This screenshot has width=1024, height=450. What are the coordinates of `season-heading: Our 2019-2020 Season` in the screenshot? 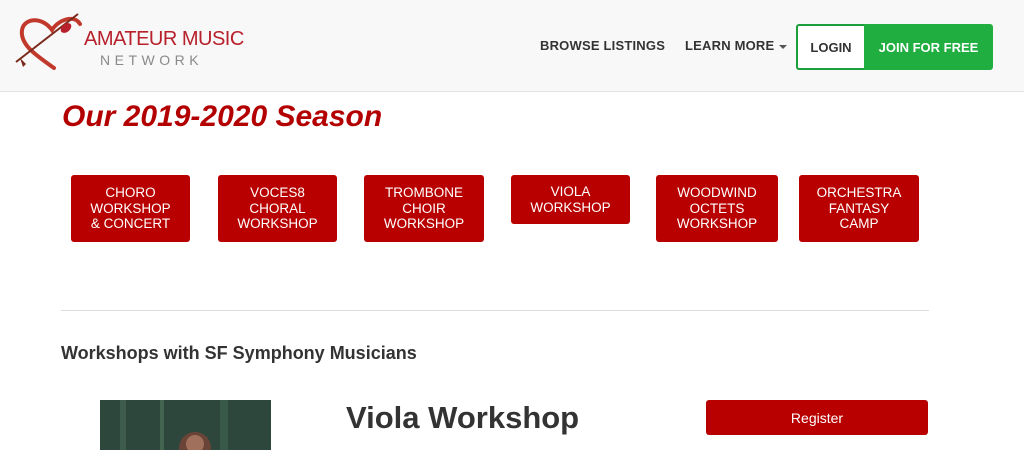 It's located at (222, 116).